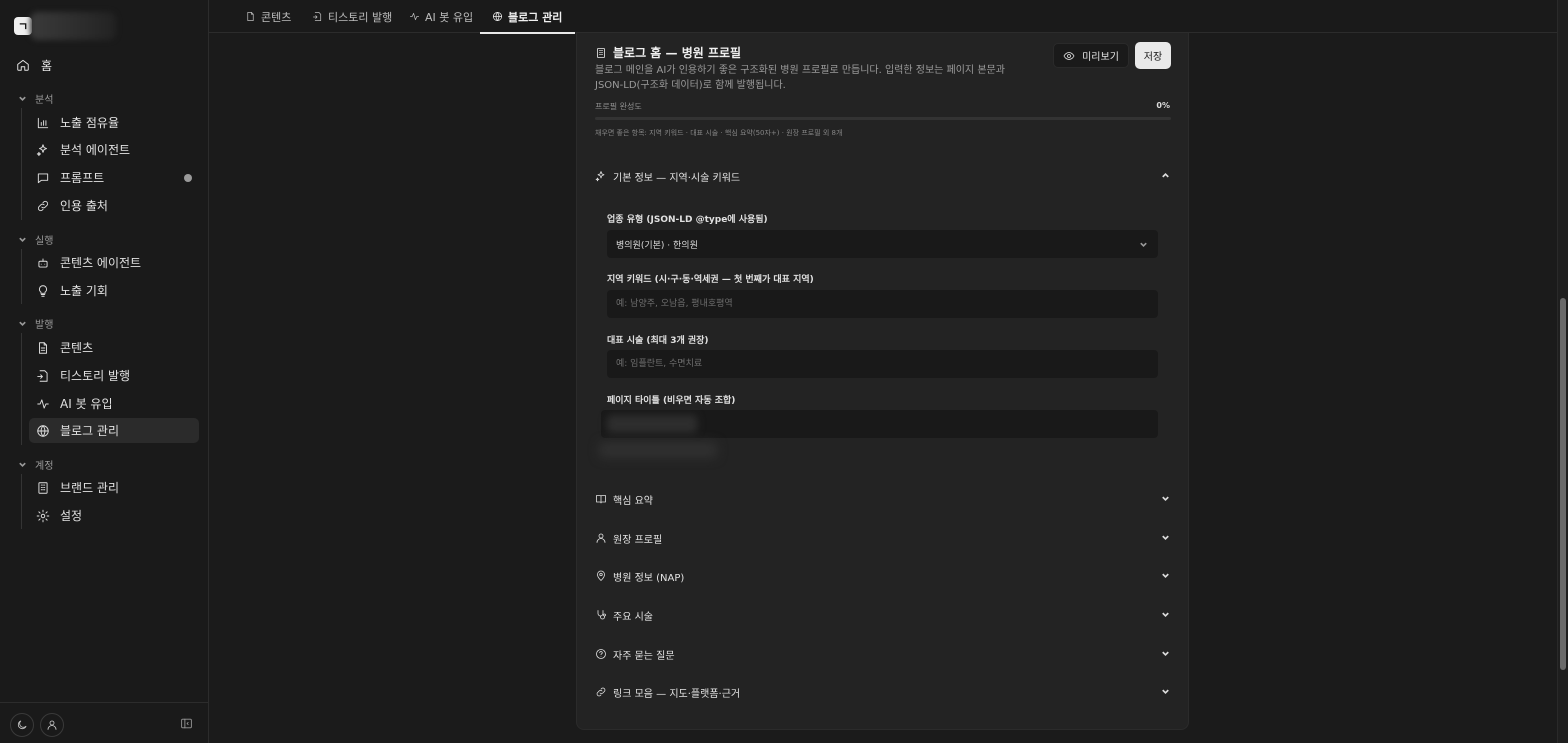 Image resolution: width=1568 pixels, height=743 pixels. Describe the element at coordinates (527, 17) in the screenshot. I see `tab-blog-management: 블로그 관리` at that location.